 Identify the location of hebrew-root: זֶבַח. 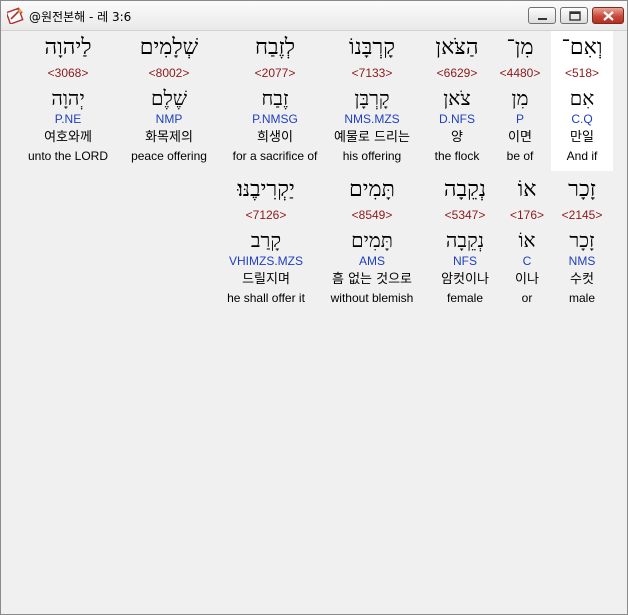
(275, 98).